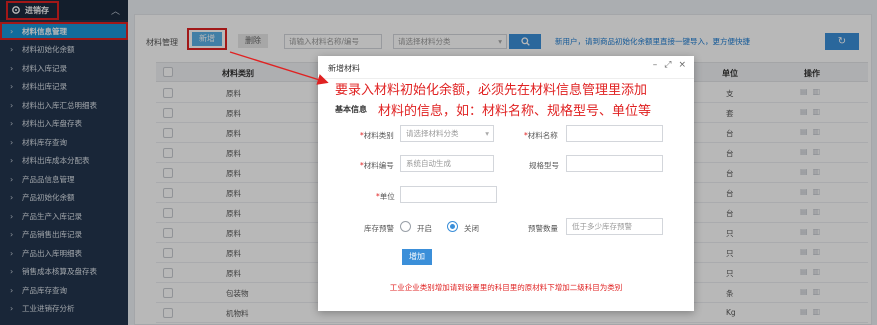 This screenshot has height=325, width=877. What do you see at coordinates (487, 133) in the screenshot?
I see `chevron-down-icon: ▾` at bounding box center [487, 133].